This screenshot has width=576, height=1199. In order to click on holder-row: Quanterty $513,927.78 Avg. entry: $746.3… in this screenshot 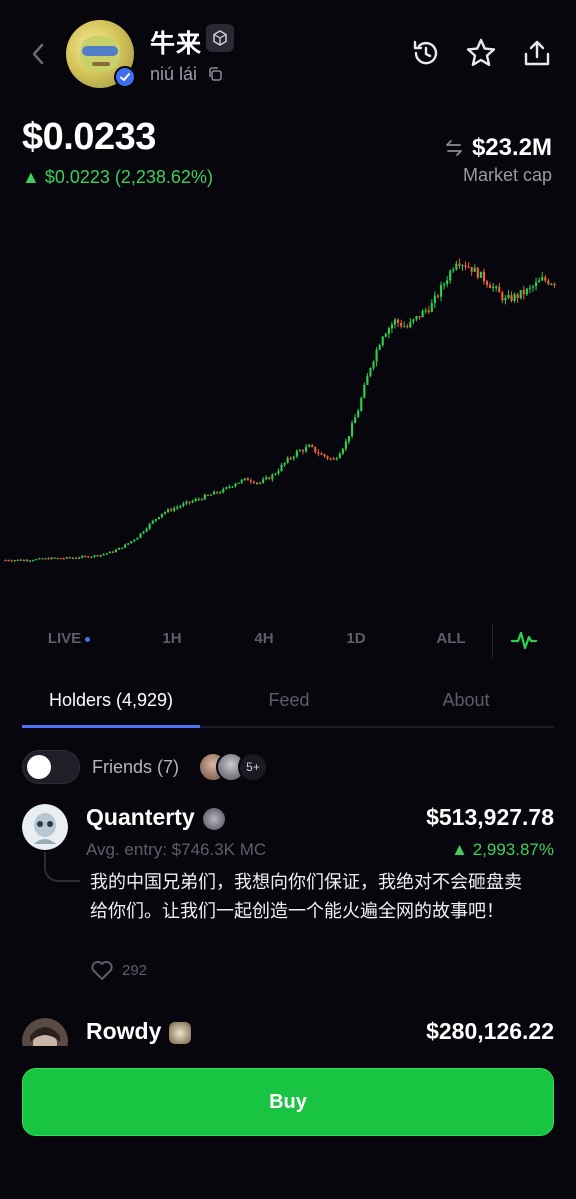, I will do `click(288, 894)`.